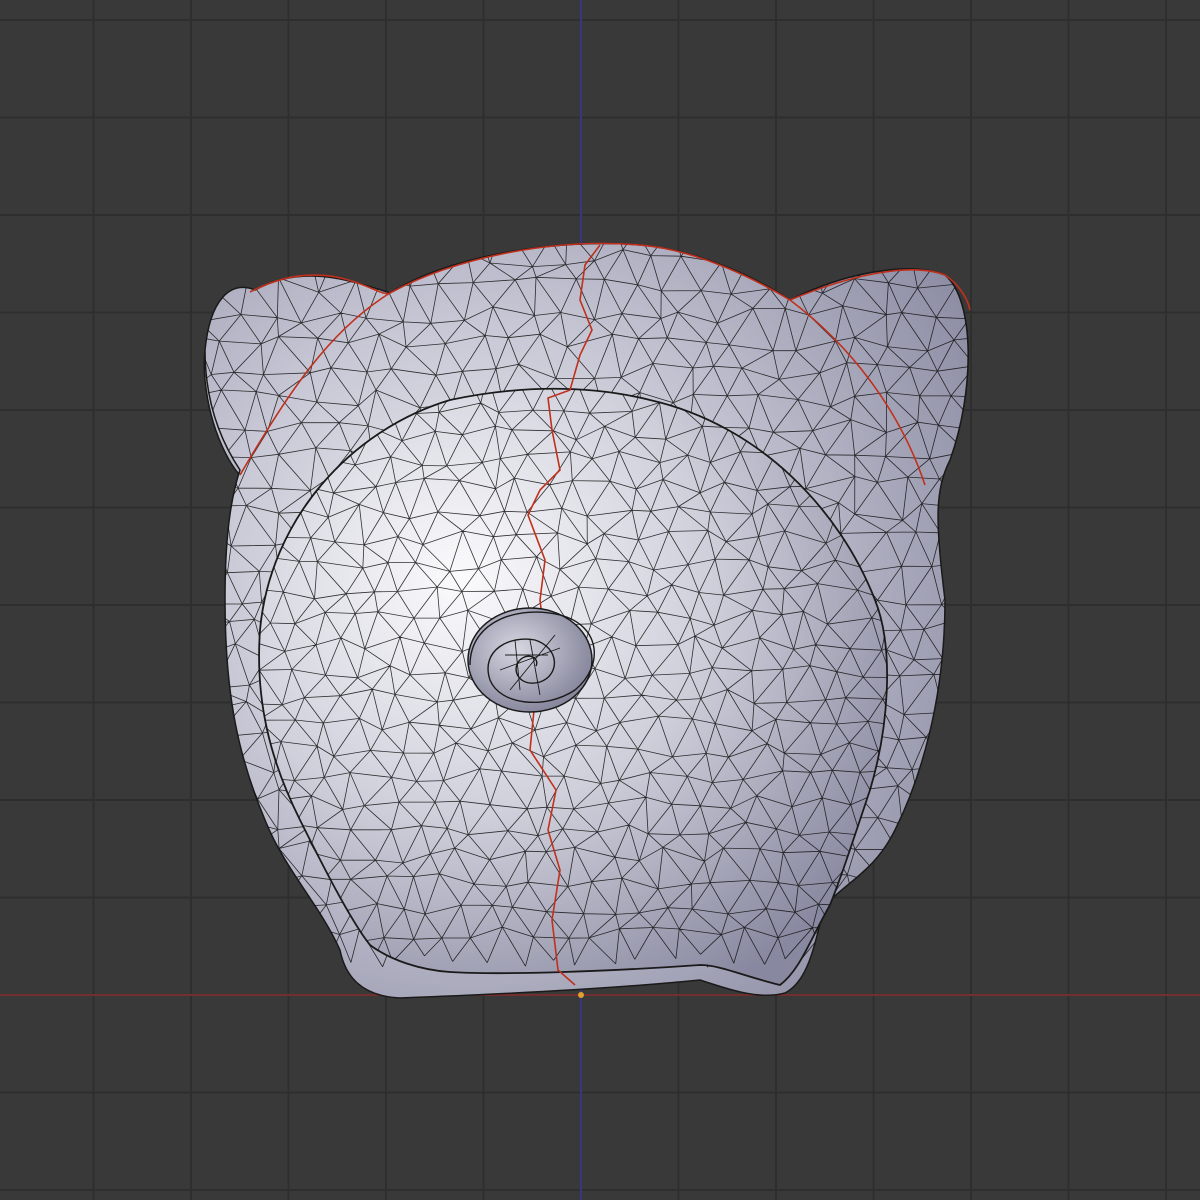 This screenshot has width=1200, height=1200. What do you see at coordinates (531, 660) in the screenshot?
I see `nose-swirl` at bounding box center [531, 660].